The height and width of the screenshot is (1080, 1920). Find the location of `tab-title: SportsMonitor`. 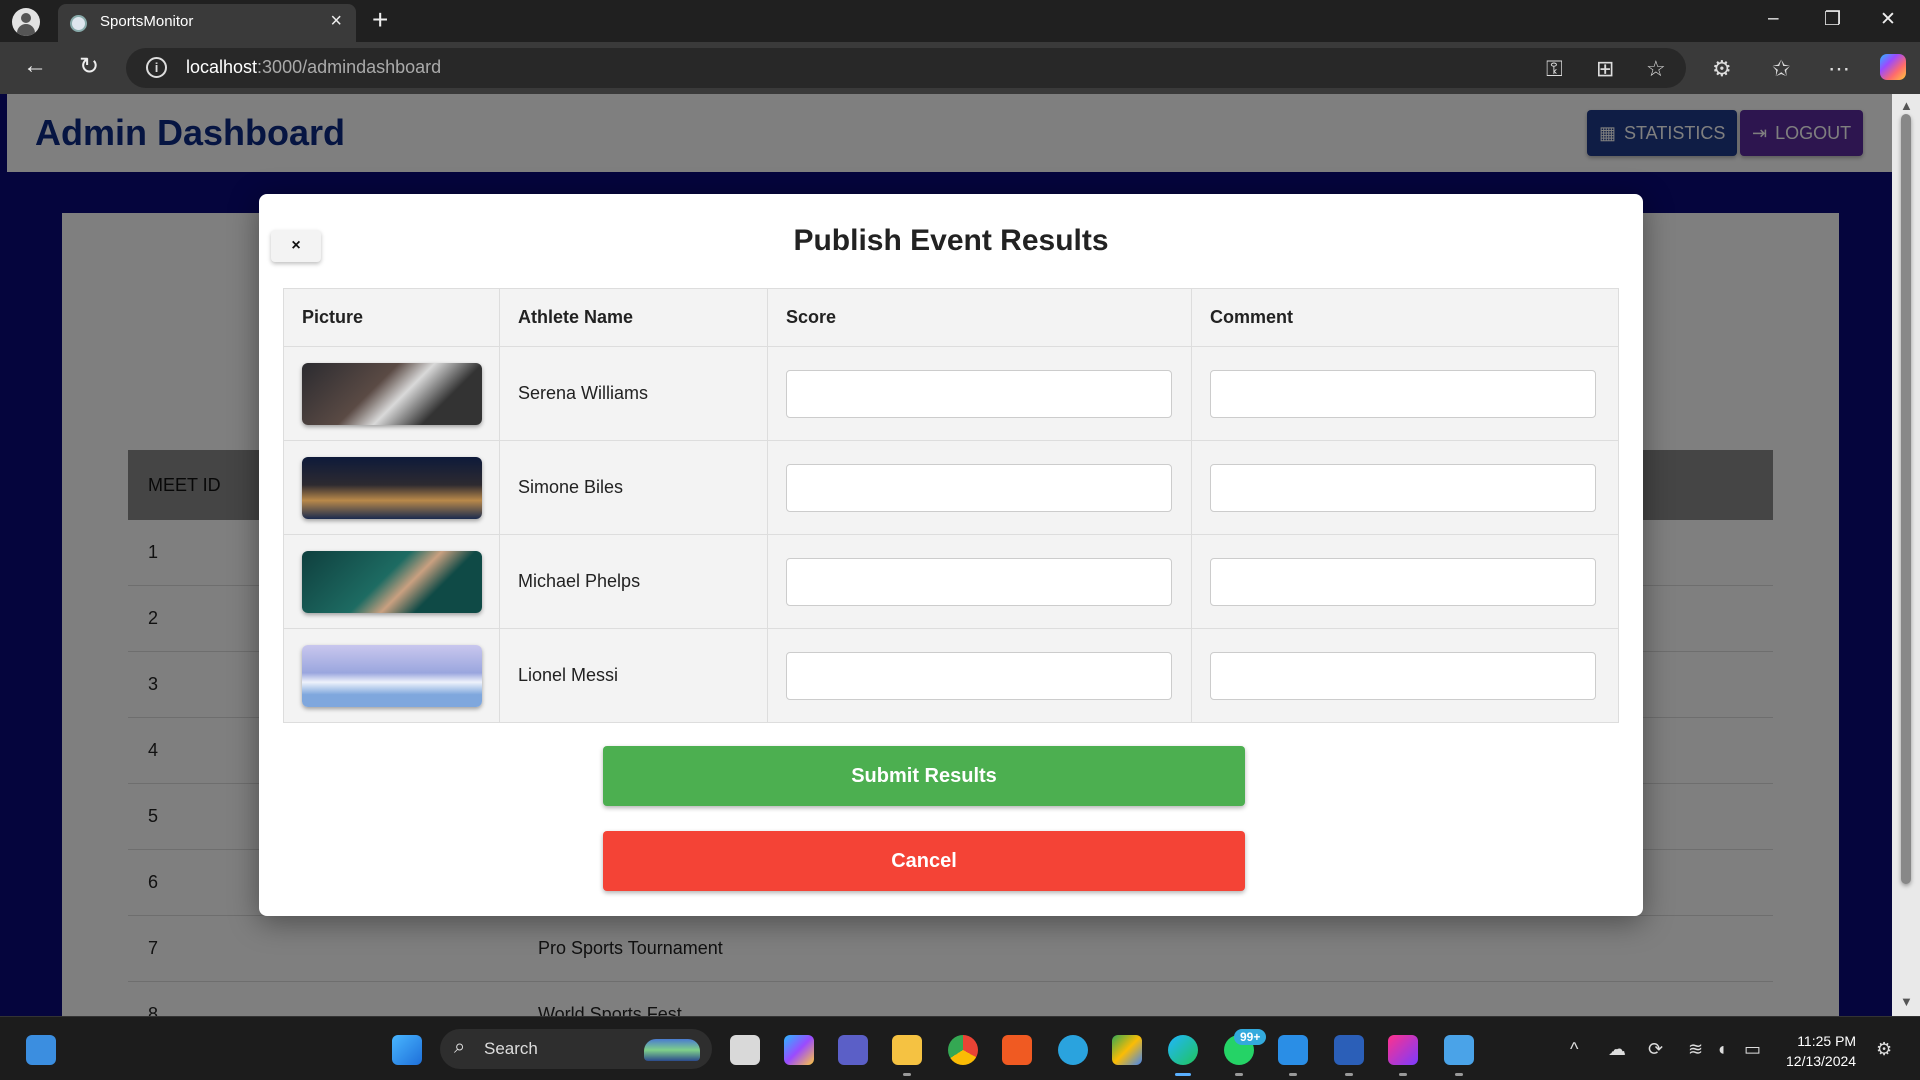

tab-title: SportsMonitor is located at coordinates (147, 21).